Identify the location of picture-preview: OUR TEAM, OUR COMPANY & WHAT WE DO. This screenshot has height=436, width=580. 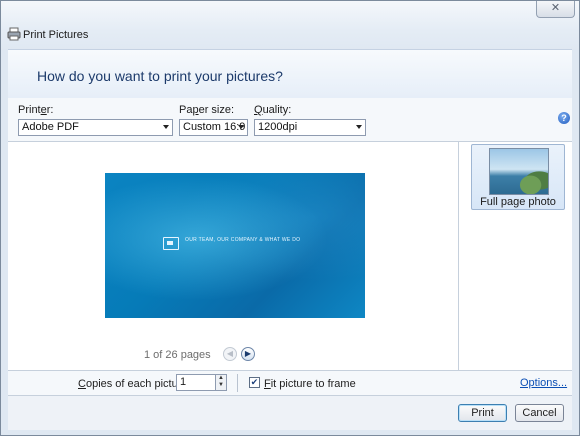
(235, 245).